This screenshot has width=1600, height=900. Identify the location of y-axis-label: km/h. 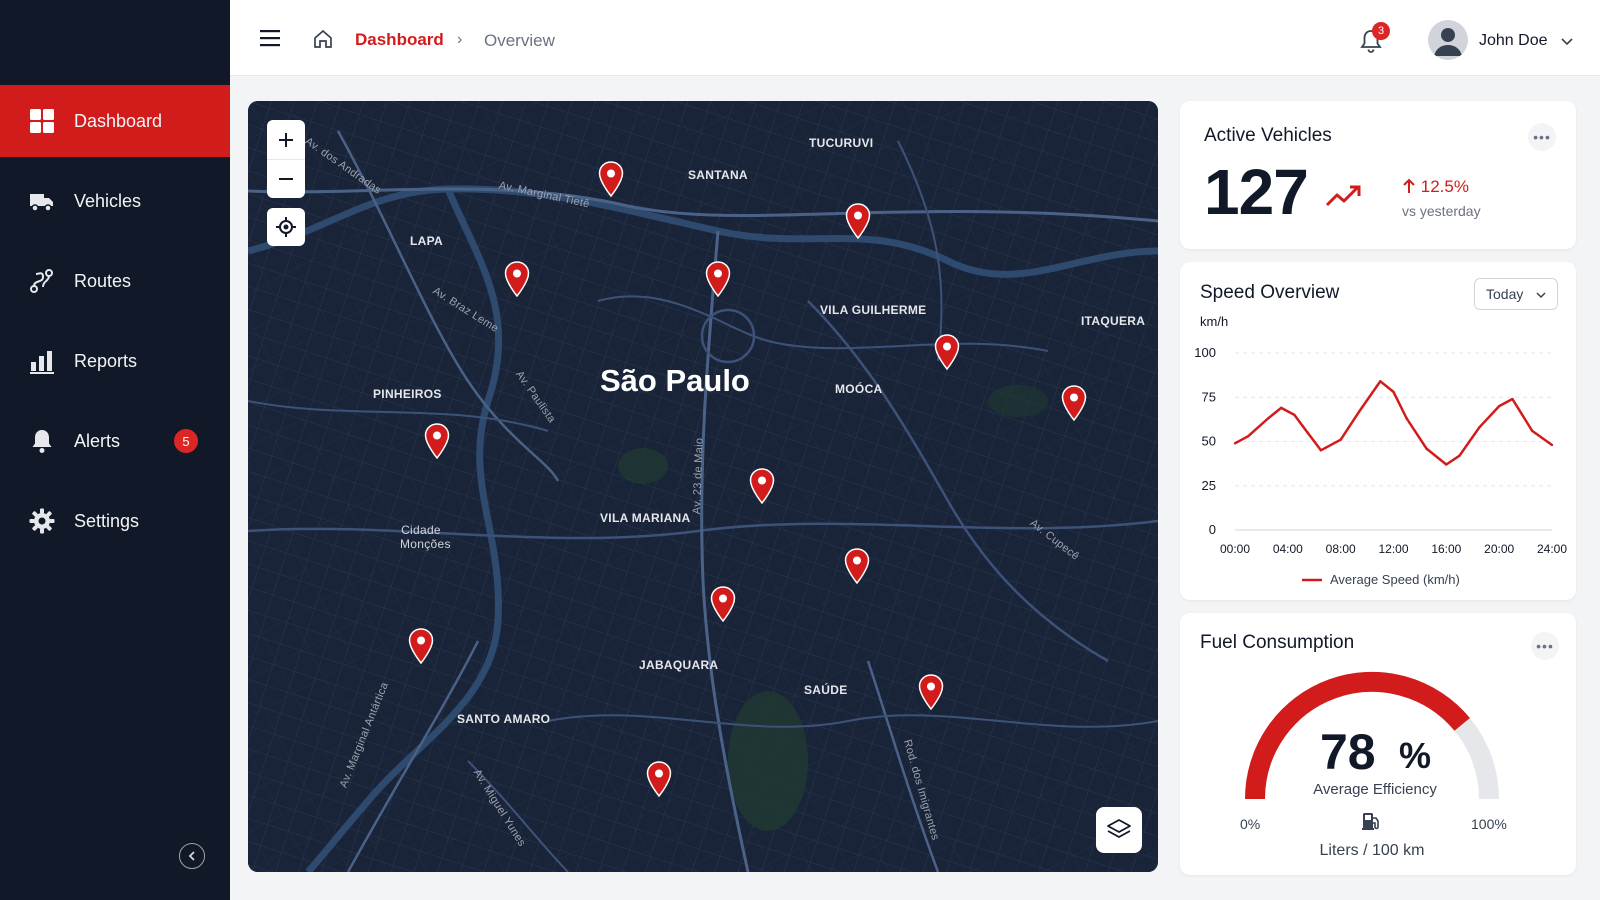
(1214, 321).